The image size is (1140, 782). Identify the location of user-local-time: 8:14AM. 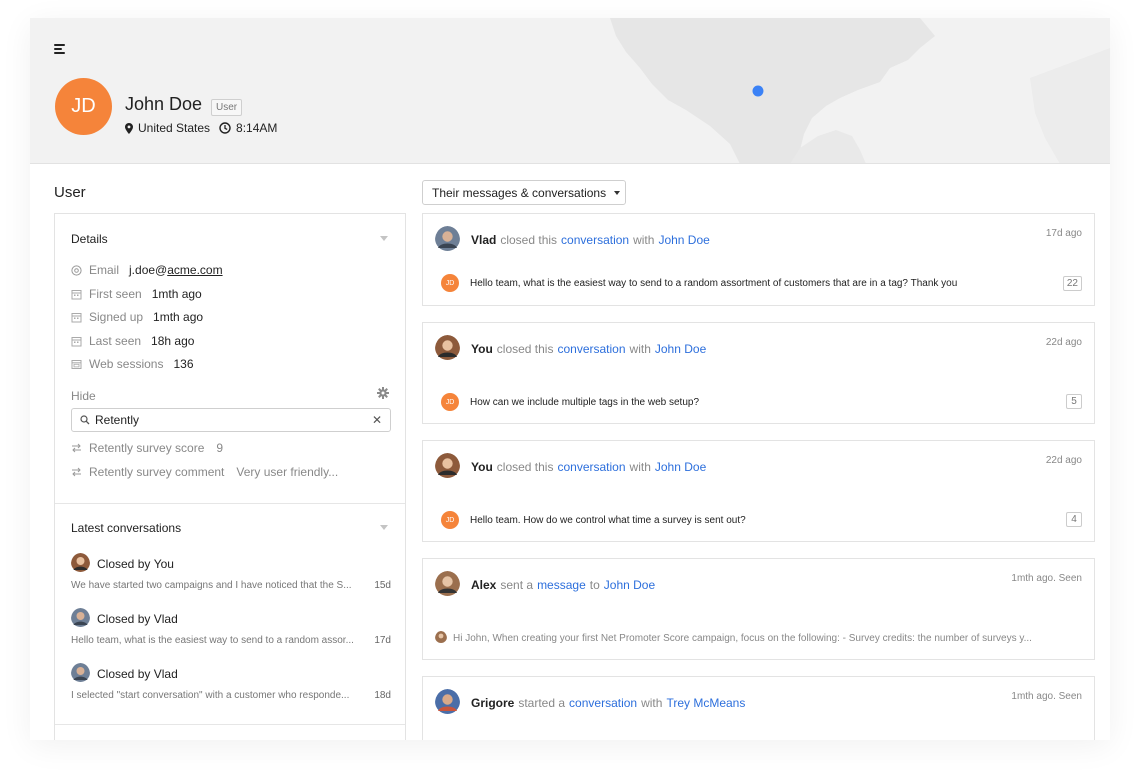
(257, 128).